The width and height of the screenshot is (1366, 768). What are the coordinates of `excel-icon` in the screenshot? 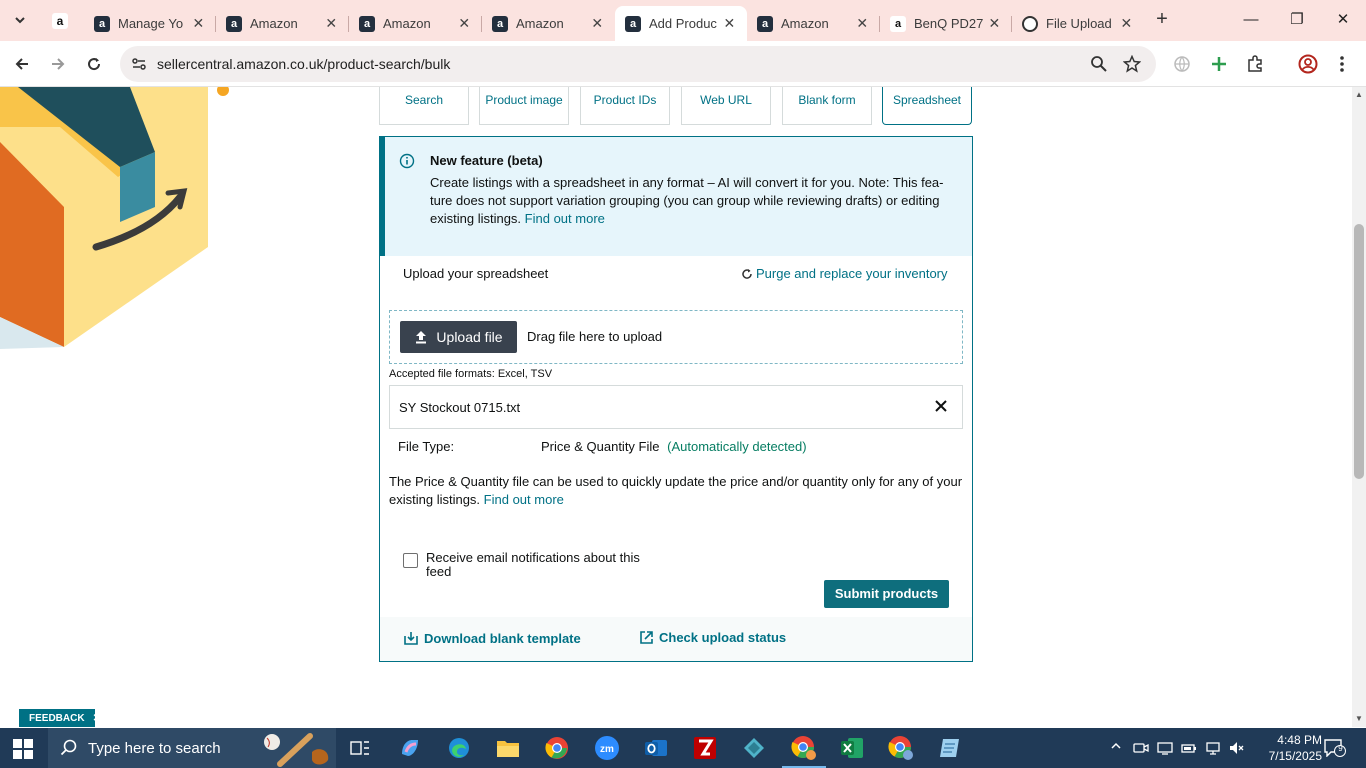 It's located at (852, 748).